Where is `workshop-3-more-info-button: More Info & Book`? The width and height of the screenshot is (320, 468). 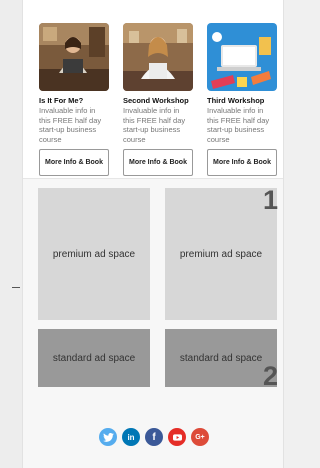
workshop-3-more-info-button: More Info & Book is located at coordinates (242, 162).